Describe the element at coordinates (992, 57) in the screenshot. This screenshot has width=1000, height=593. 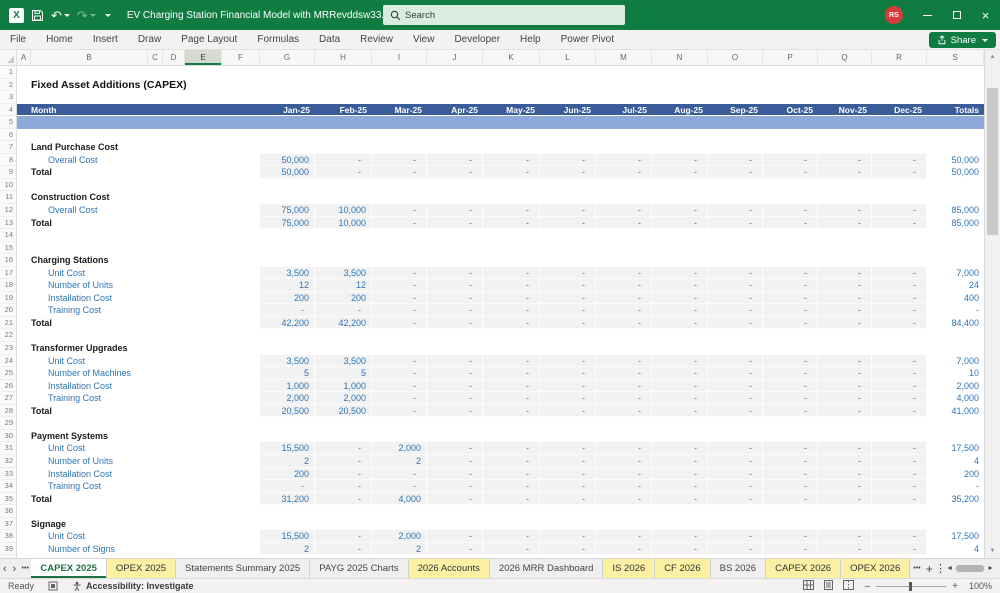
I see `scroll-up-icon: ▲` at that location.